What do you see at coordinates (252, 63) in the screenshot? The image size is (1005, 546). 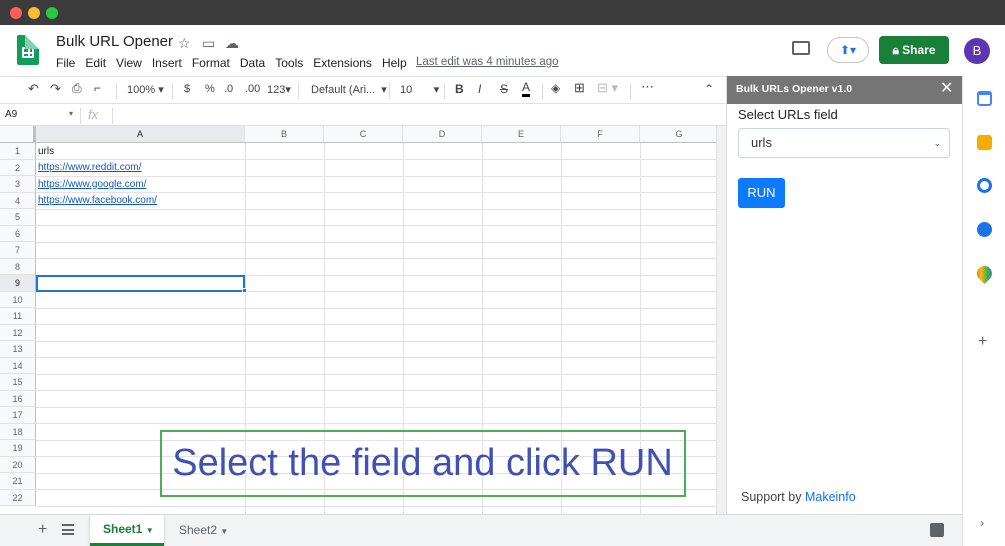 I see `menu-data: Data` at bounding box center [252, 63].